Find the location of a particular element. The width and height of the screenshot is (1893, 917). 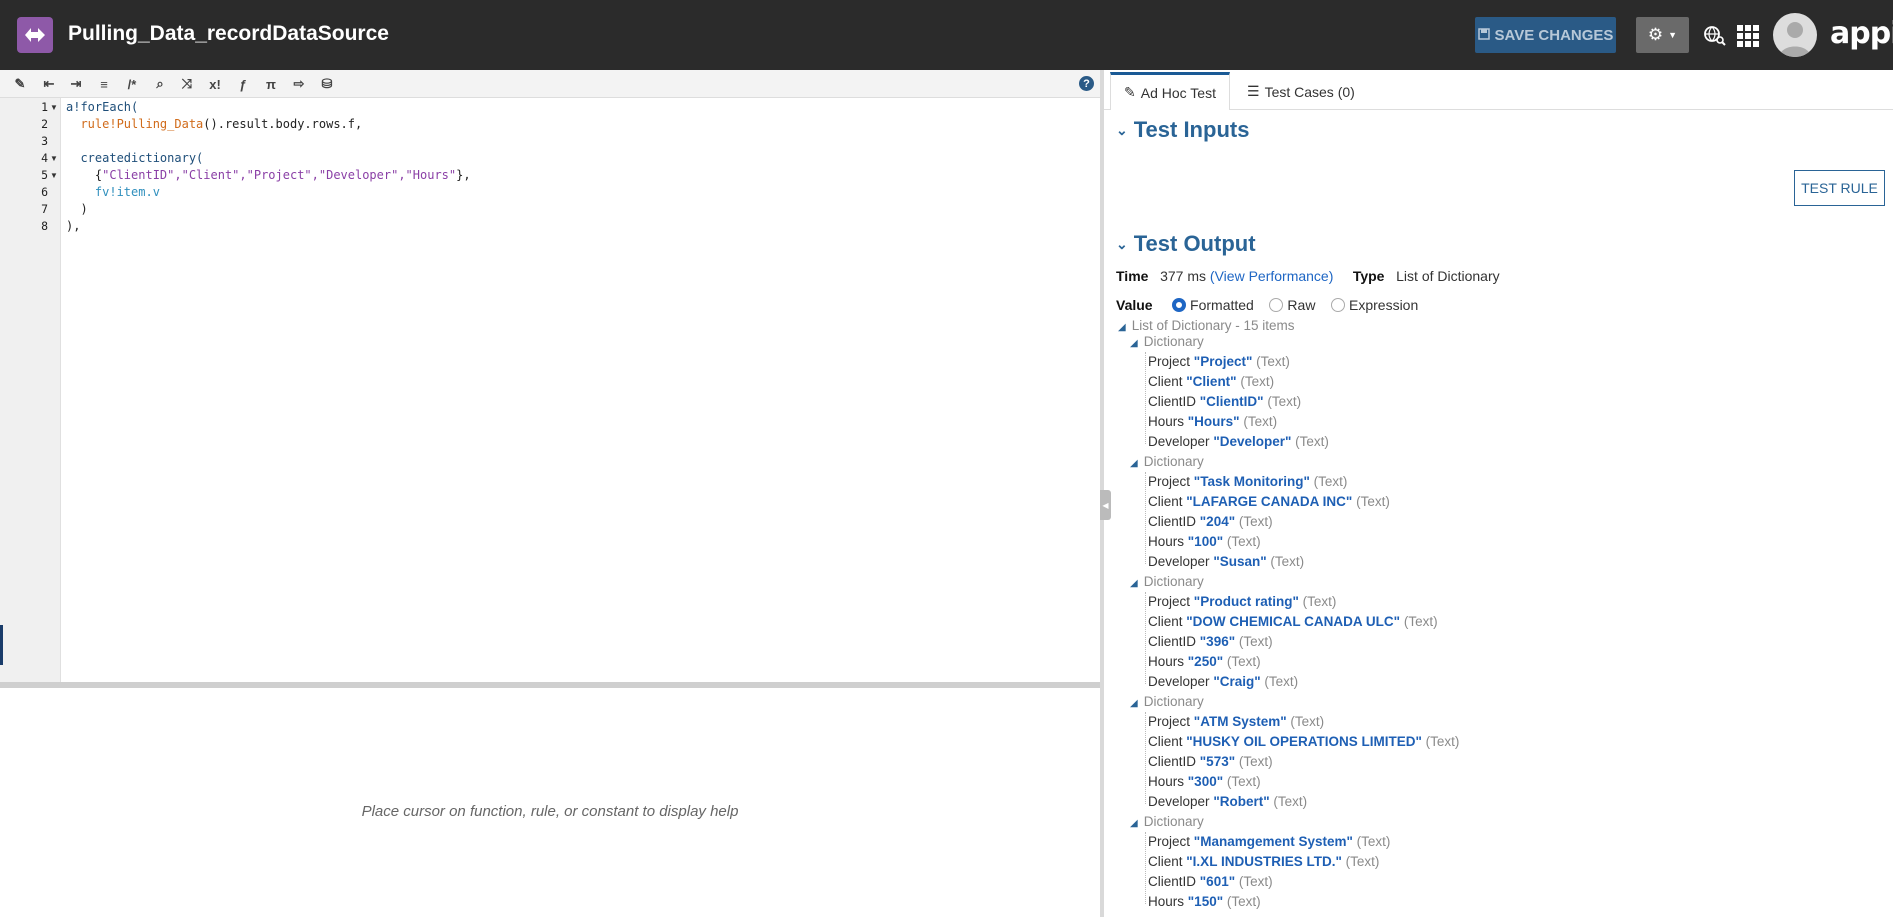

tree-root: ◢ List of Dictionary - 15 items is located at coordinates (1206, 325).